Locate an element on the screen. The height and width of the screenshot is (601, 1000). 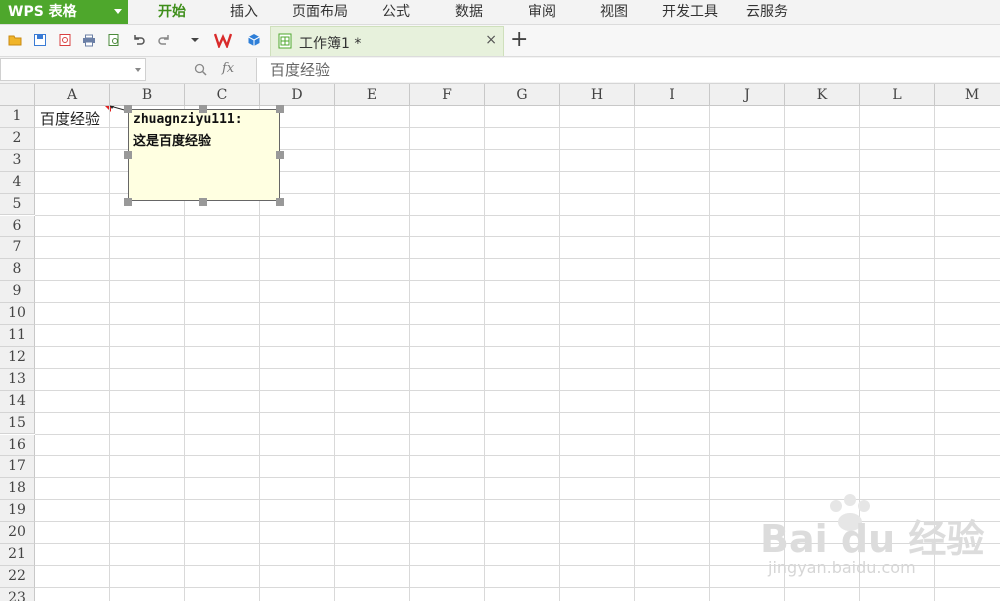
row-header-9: 9 is located at coordinates (17, 292).